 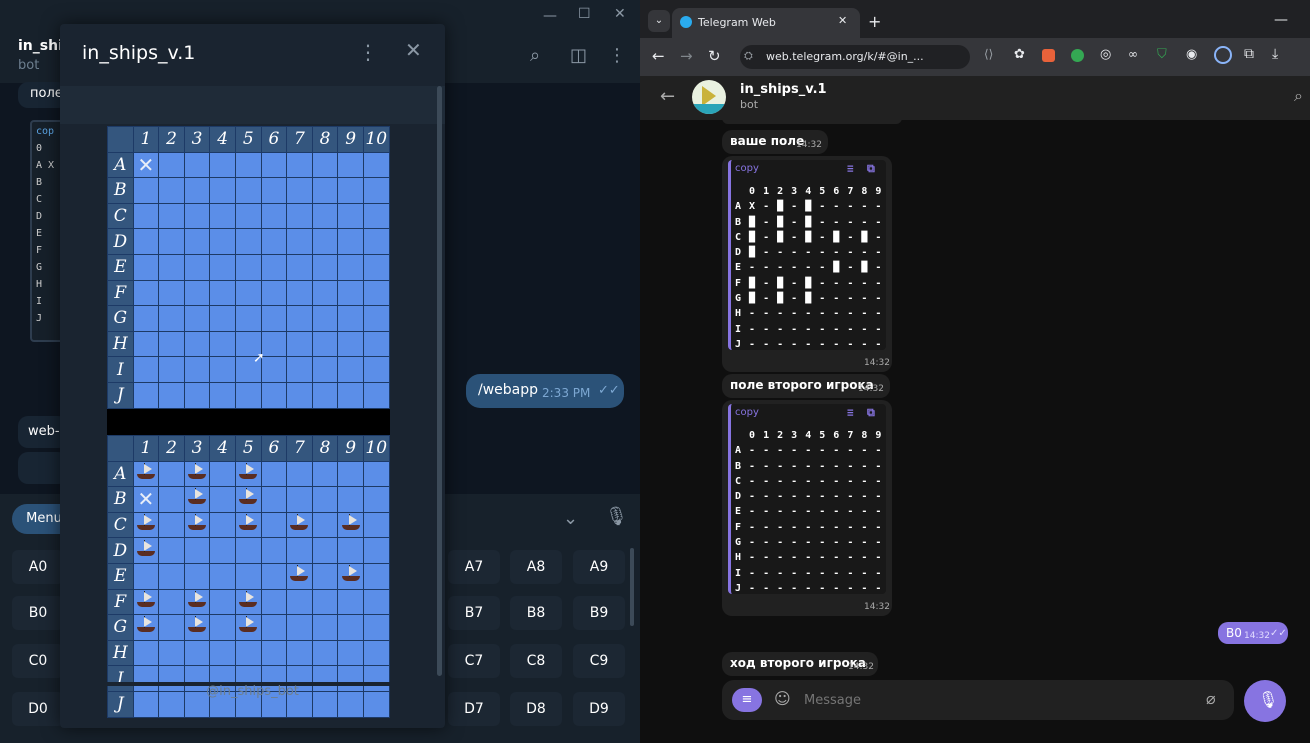 What do you see at coordinates (714, 56) in the screenshot?
I see `reload-icon: ↻` at bounding box center [714, 56].